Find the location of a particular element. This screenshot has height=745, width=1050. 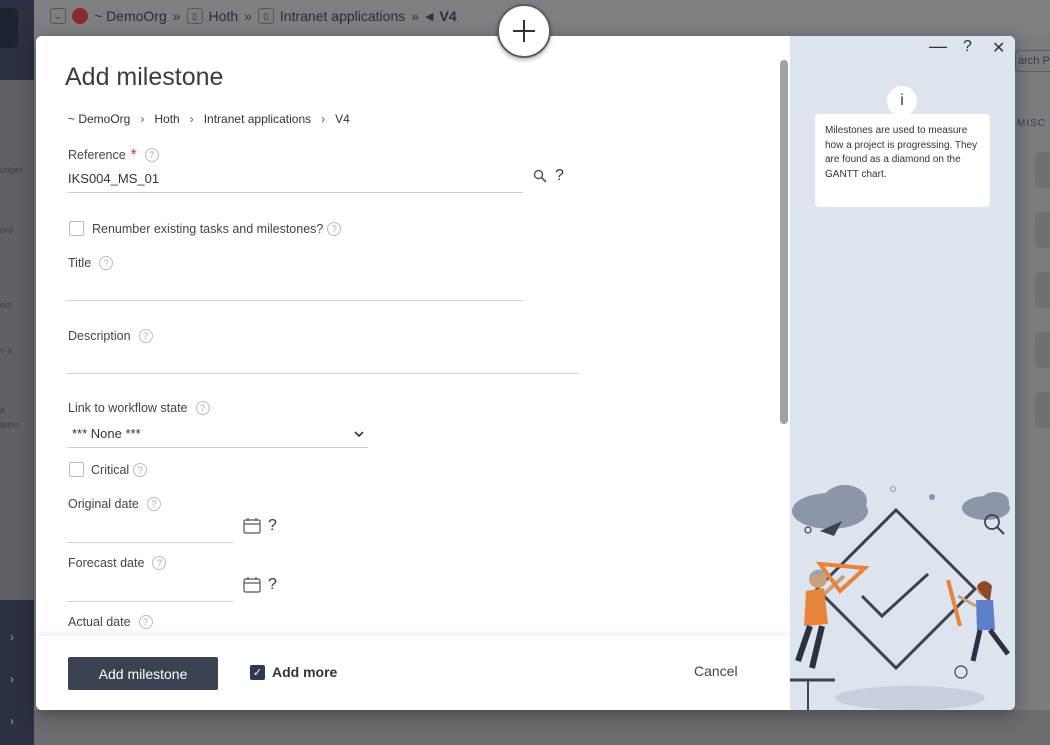

breadcrumb-item: V4 is located at coordinates (342, 119).